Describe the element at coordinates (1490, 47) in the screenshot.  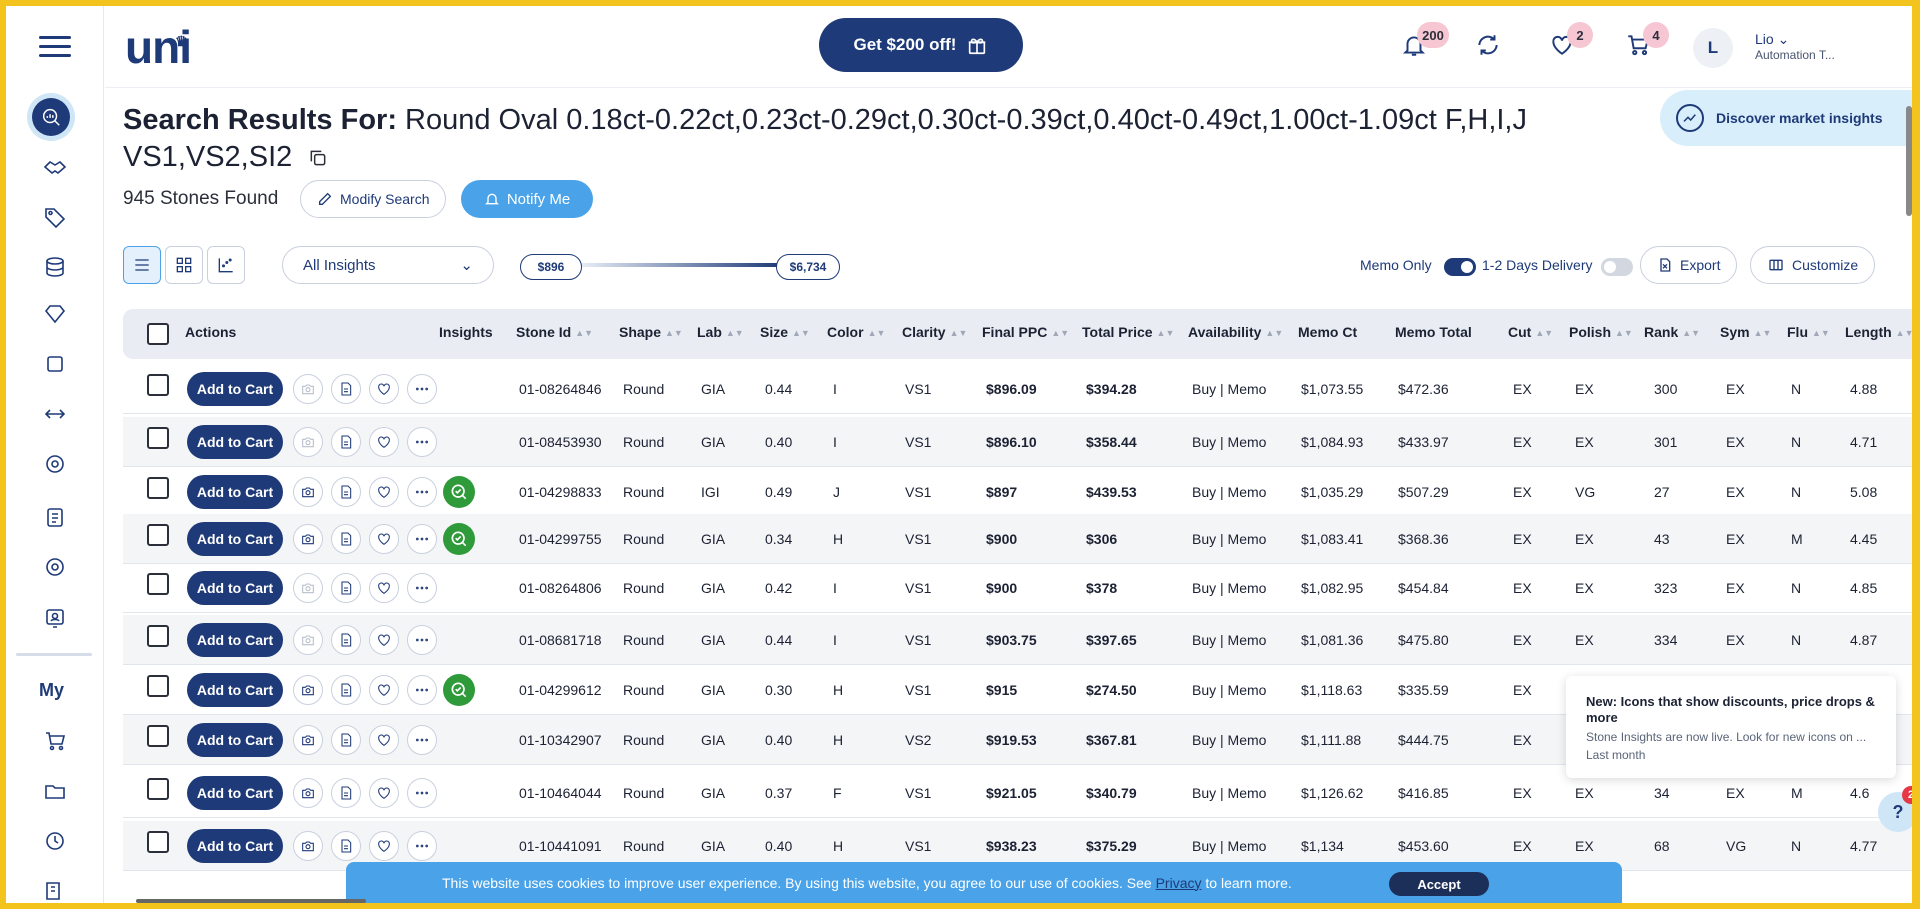
I see `refresh-button` at that location.